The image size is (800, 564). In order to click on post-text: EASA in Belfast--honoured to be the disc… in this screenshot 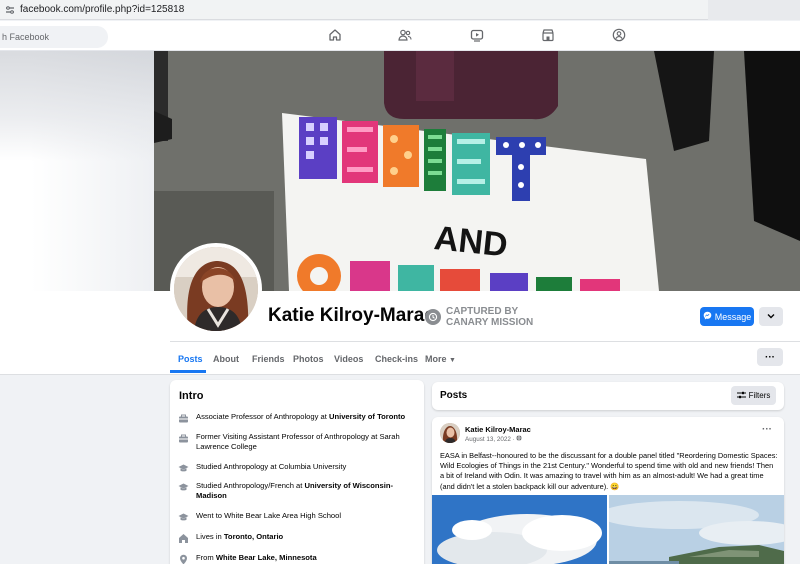, I will do `click(609, 471)`.